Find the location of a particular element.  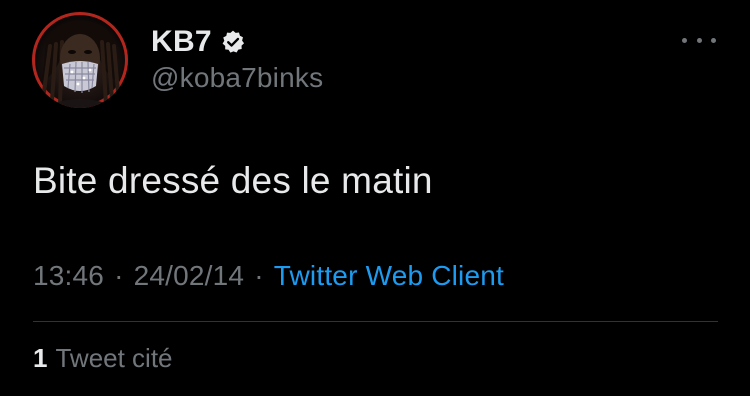

tweet-time: 13:46 is located at coordinates (68, 276).